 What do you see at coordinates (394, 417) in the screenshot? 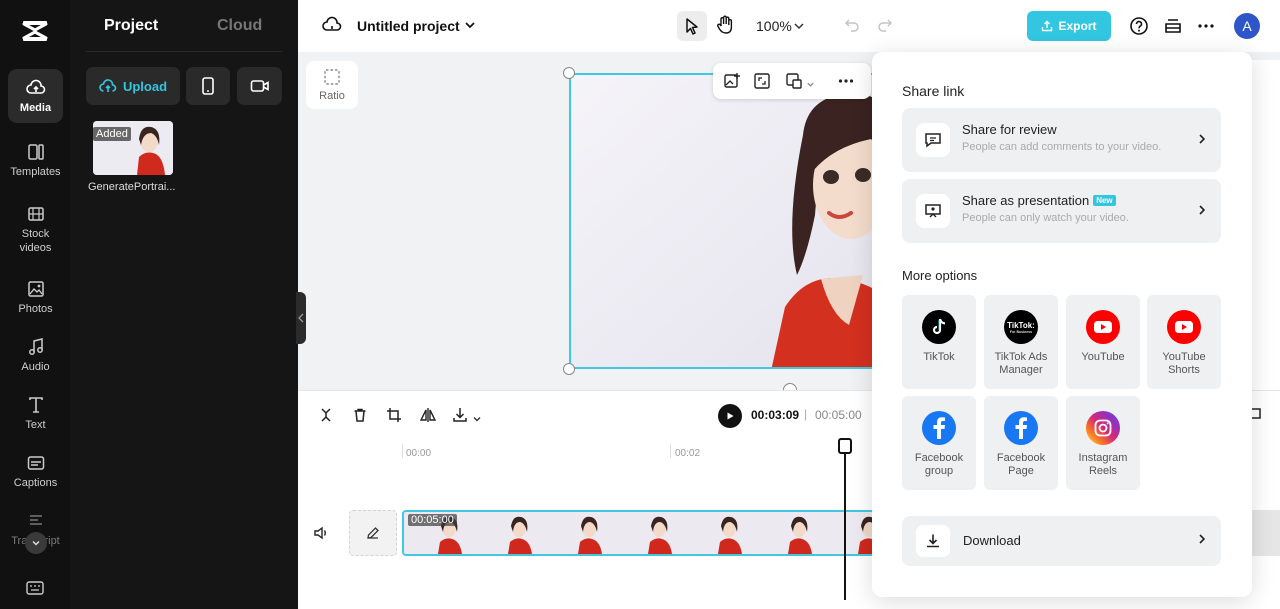
I see `crop-icon` at bounding box center [394, 417].